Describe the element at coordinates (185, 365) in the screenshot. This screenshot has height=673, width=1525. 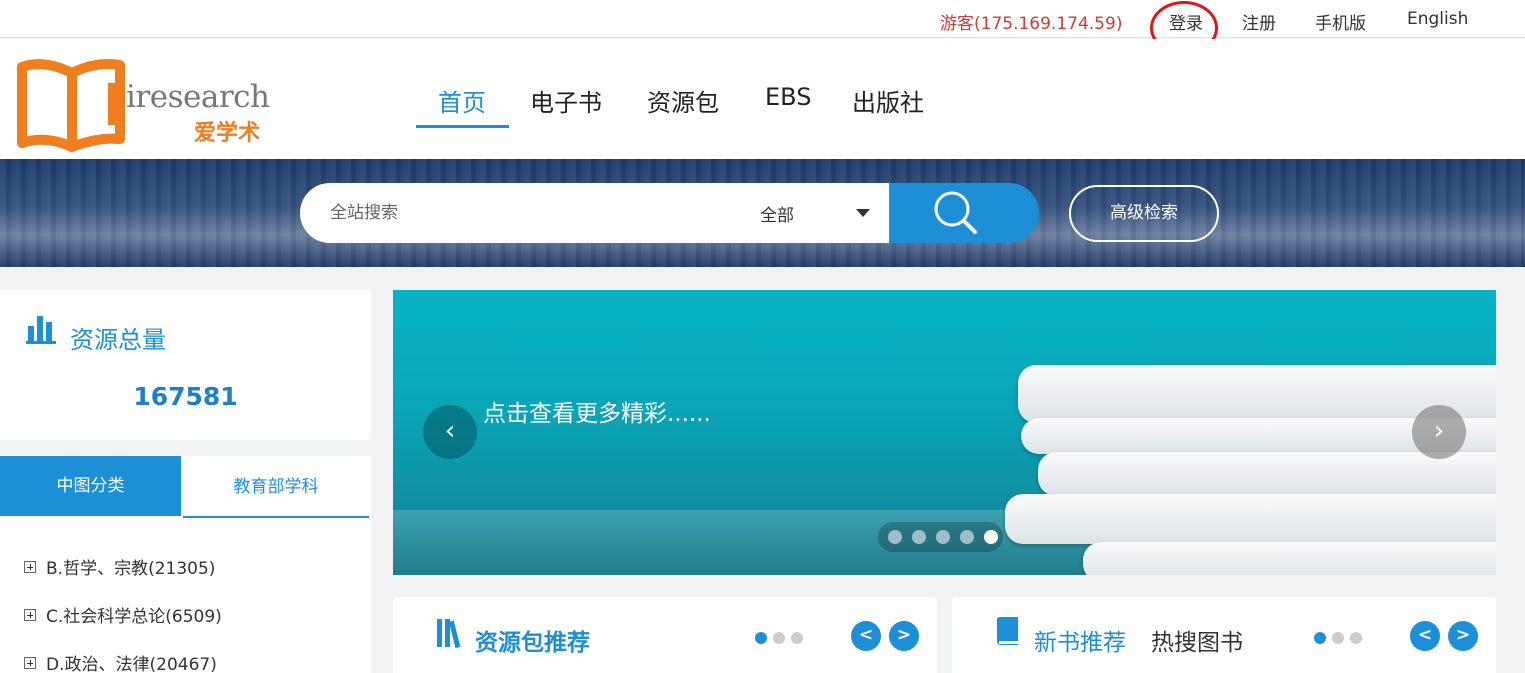
I see `resource-total-card: 资源总量 167581` at that location.